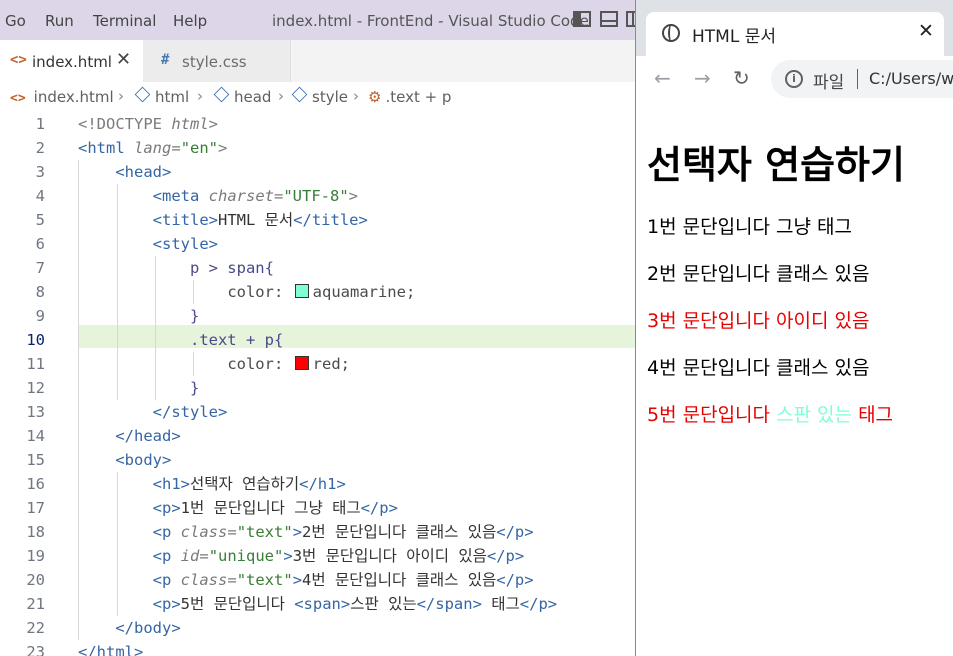 This screenshot has width=953, height=656. Describe the element at coordinates (671, 33) in the screenshot. I see `globe-icon` at that location.